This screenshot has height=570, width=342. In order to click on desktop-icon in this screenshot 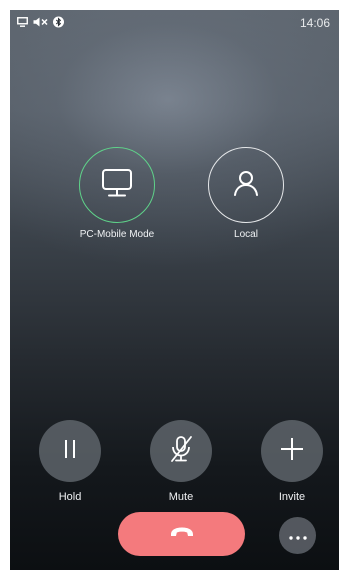, I will do `click(22, 22)`.